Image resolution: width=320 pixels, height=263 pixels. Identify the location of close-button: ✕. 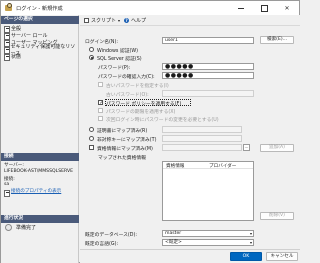
(287, 8).